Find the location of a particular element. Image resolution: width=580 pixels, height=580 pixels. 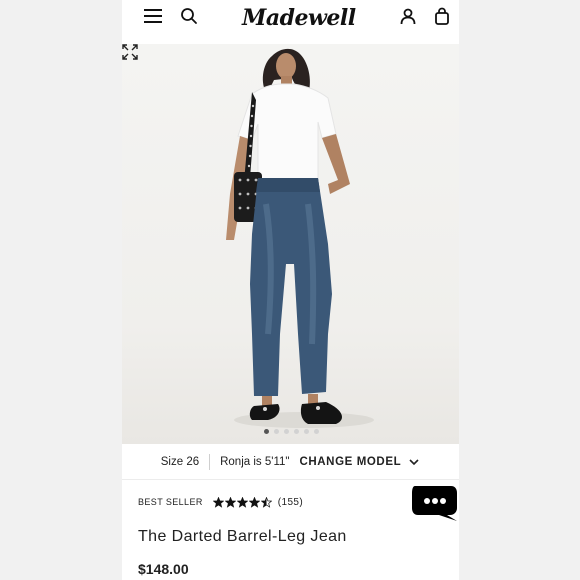

search-icon is located at coordinates (189, 16).